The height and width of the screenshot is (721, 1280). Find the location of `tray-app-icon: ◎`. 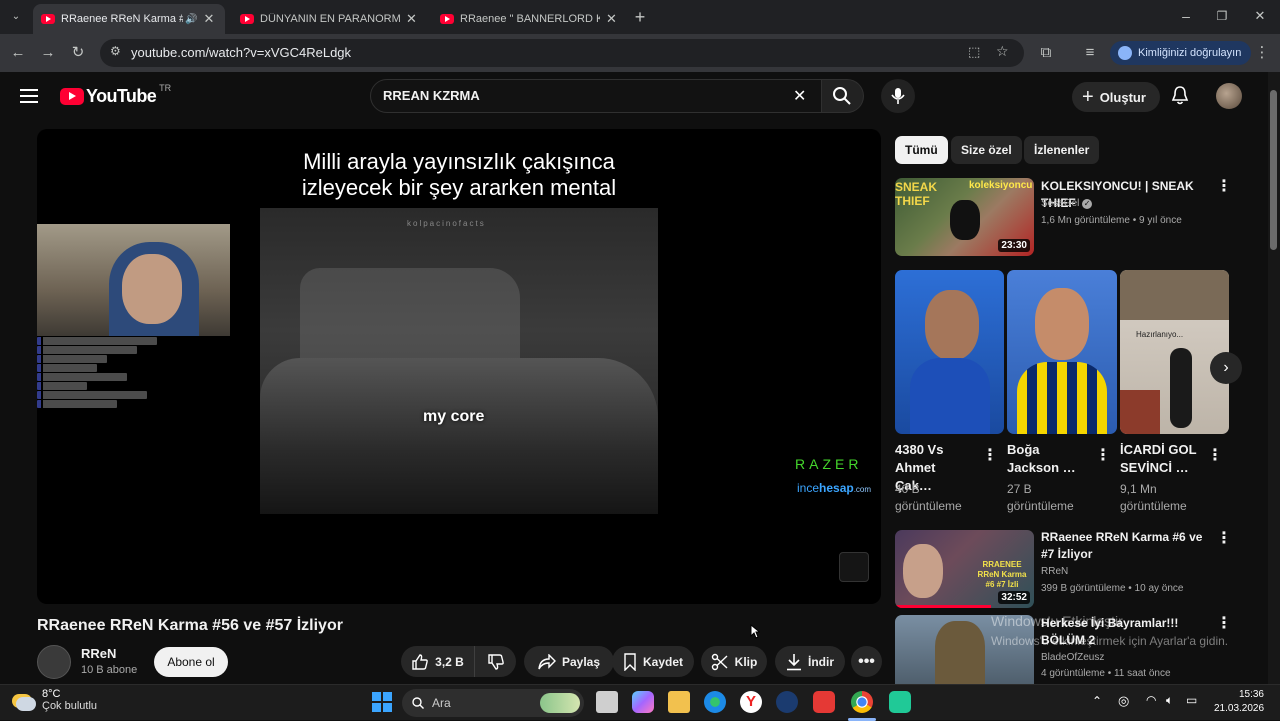

tray-app-icon: ◎ is located at coordinates (1123, 701).